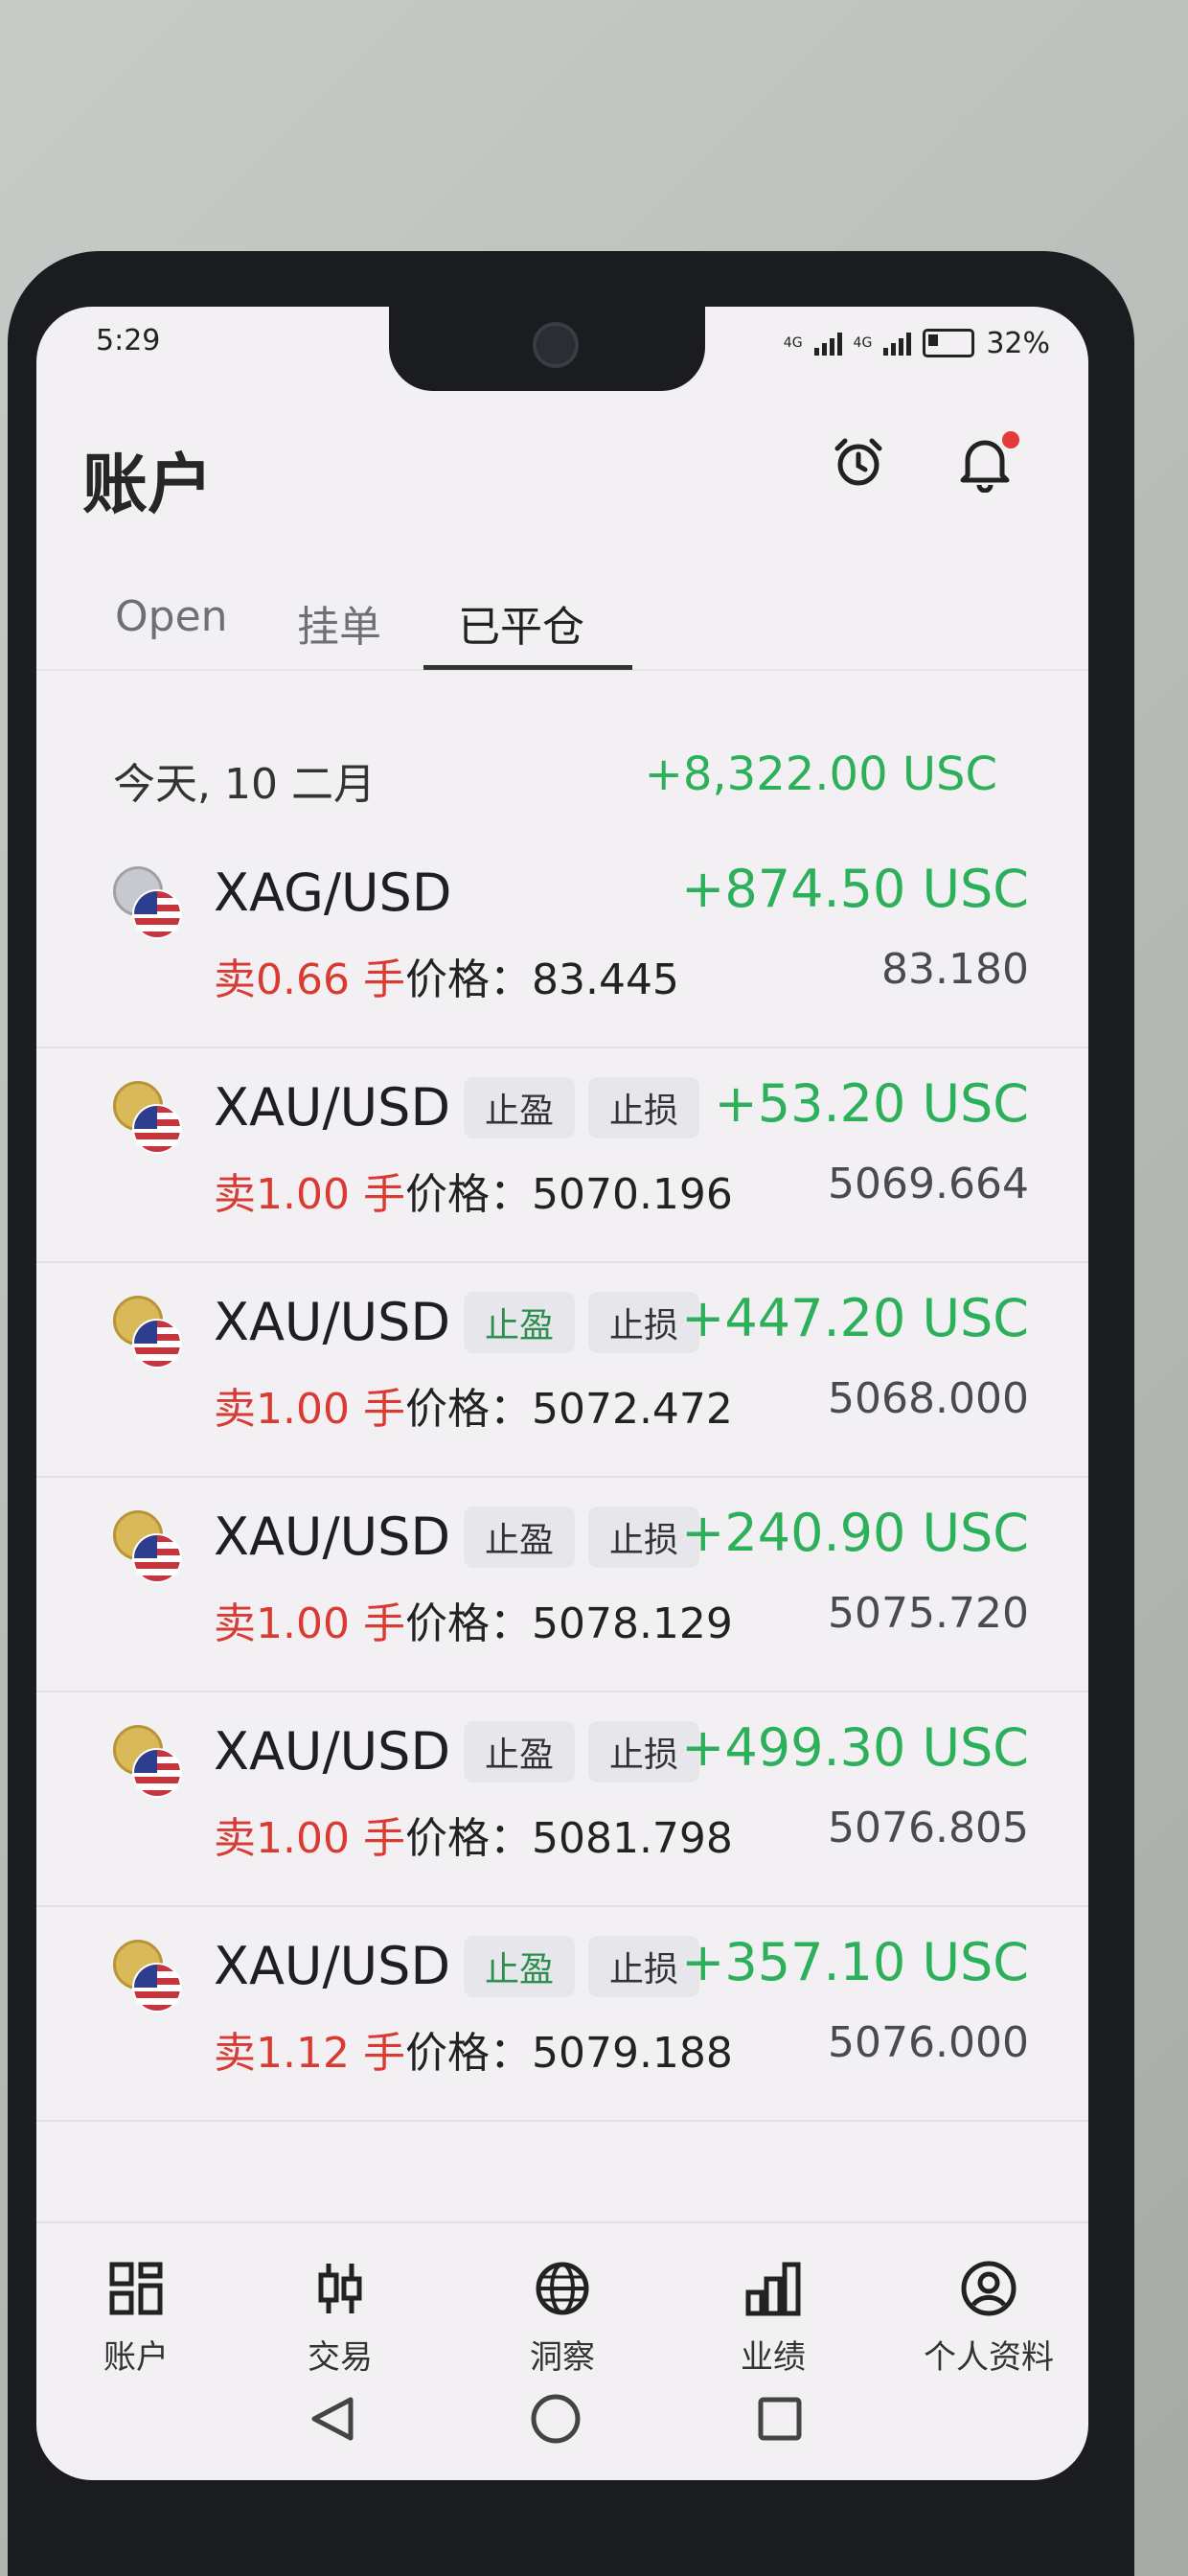  What do you see at coordinates (171, 616) in the screenshot?
I see `tab-open: Open` at bounding box center [171, 616].